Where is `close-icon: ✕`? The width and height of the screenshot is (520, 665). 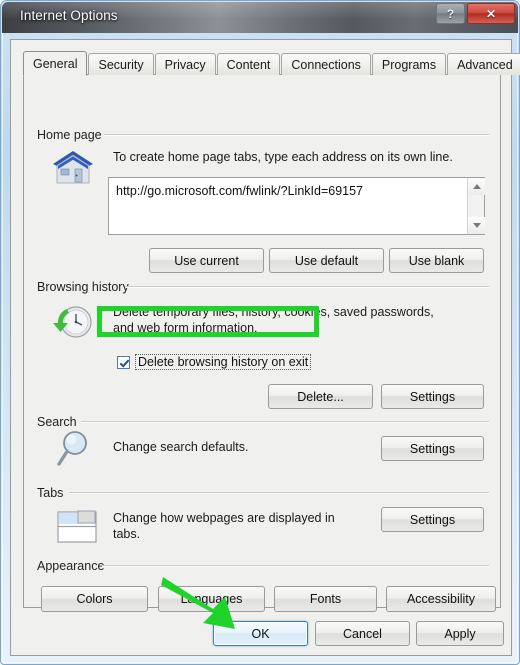
close-icon: ✕ is located at coordinates (491, 13).